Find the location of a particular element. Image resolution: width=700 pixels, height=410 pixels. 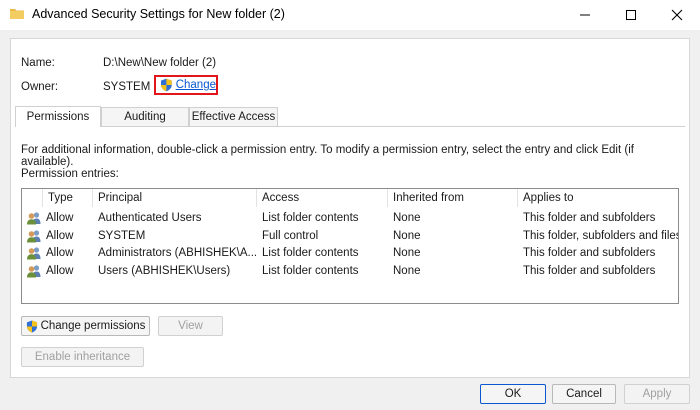

col-header-applies-to: Applies to is located at coordinates (597, 198).